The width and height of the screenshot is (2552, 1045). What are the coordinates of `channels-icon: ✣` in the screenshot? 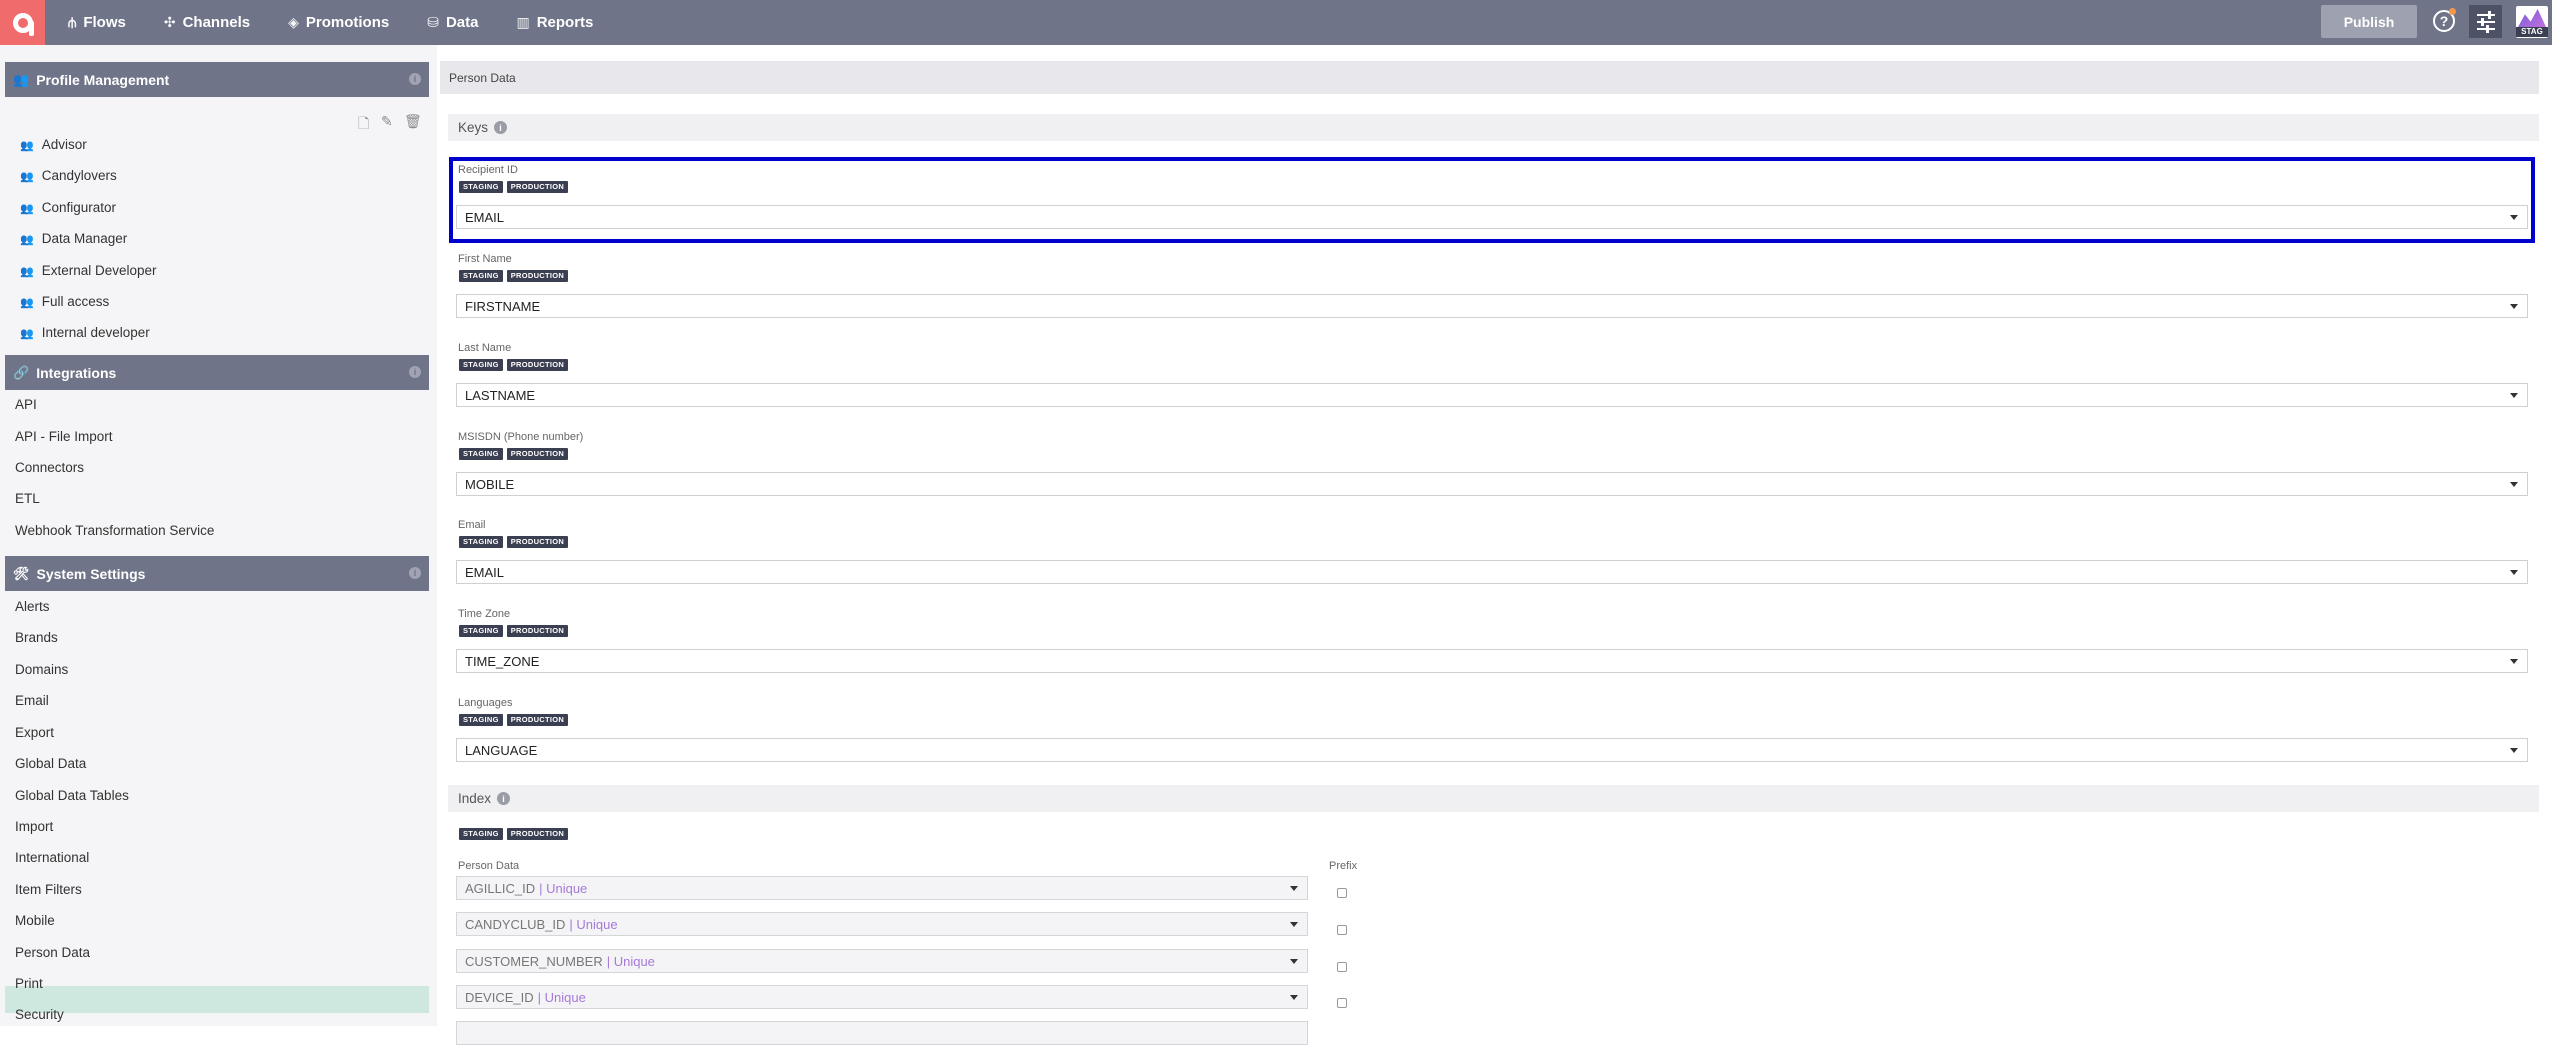 It's located at (169, 22).